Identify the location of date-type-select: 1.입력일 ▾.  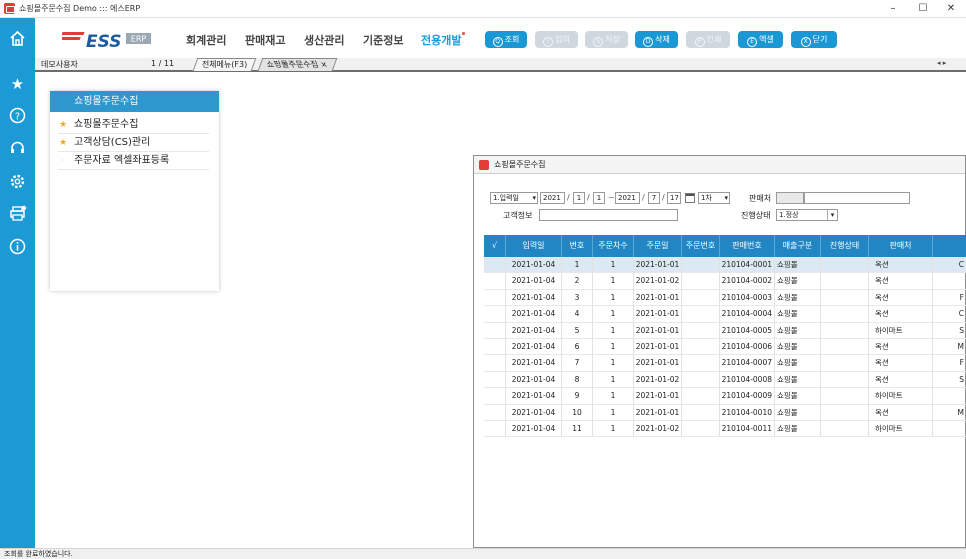
(514, 198).